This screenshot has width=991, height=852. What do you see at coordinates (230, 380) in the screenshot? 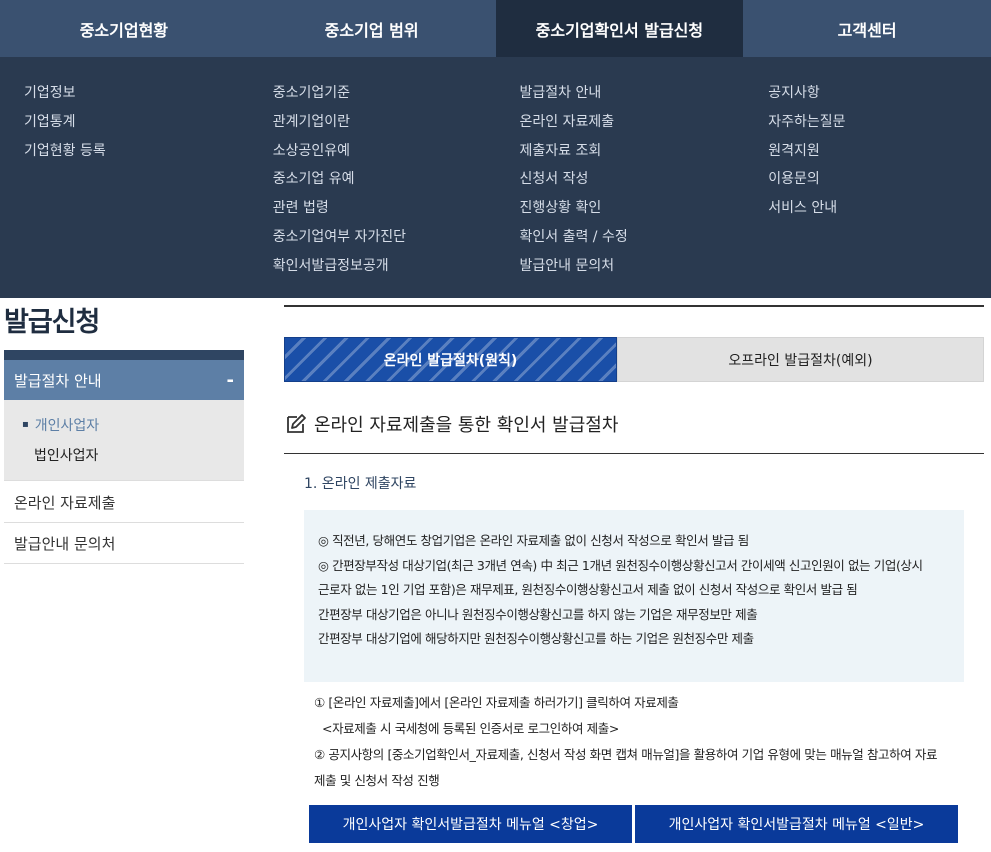
I see `collapse-icon: -` at bounding box center [230, 380].